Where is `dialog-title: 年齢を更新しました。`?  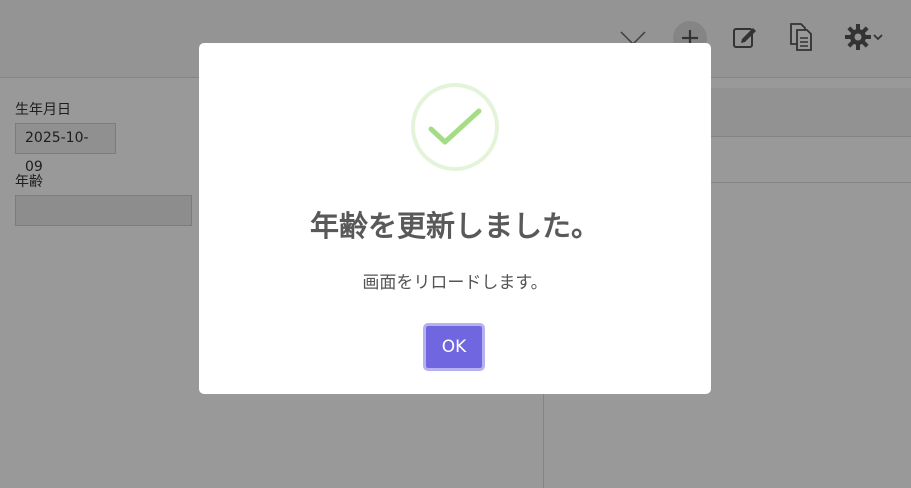 dialog-title: 年齢を更新しました。 is located at coordinates (454, 226).